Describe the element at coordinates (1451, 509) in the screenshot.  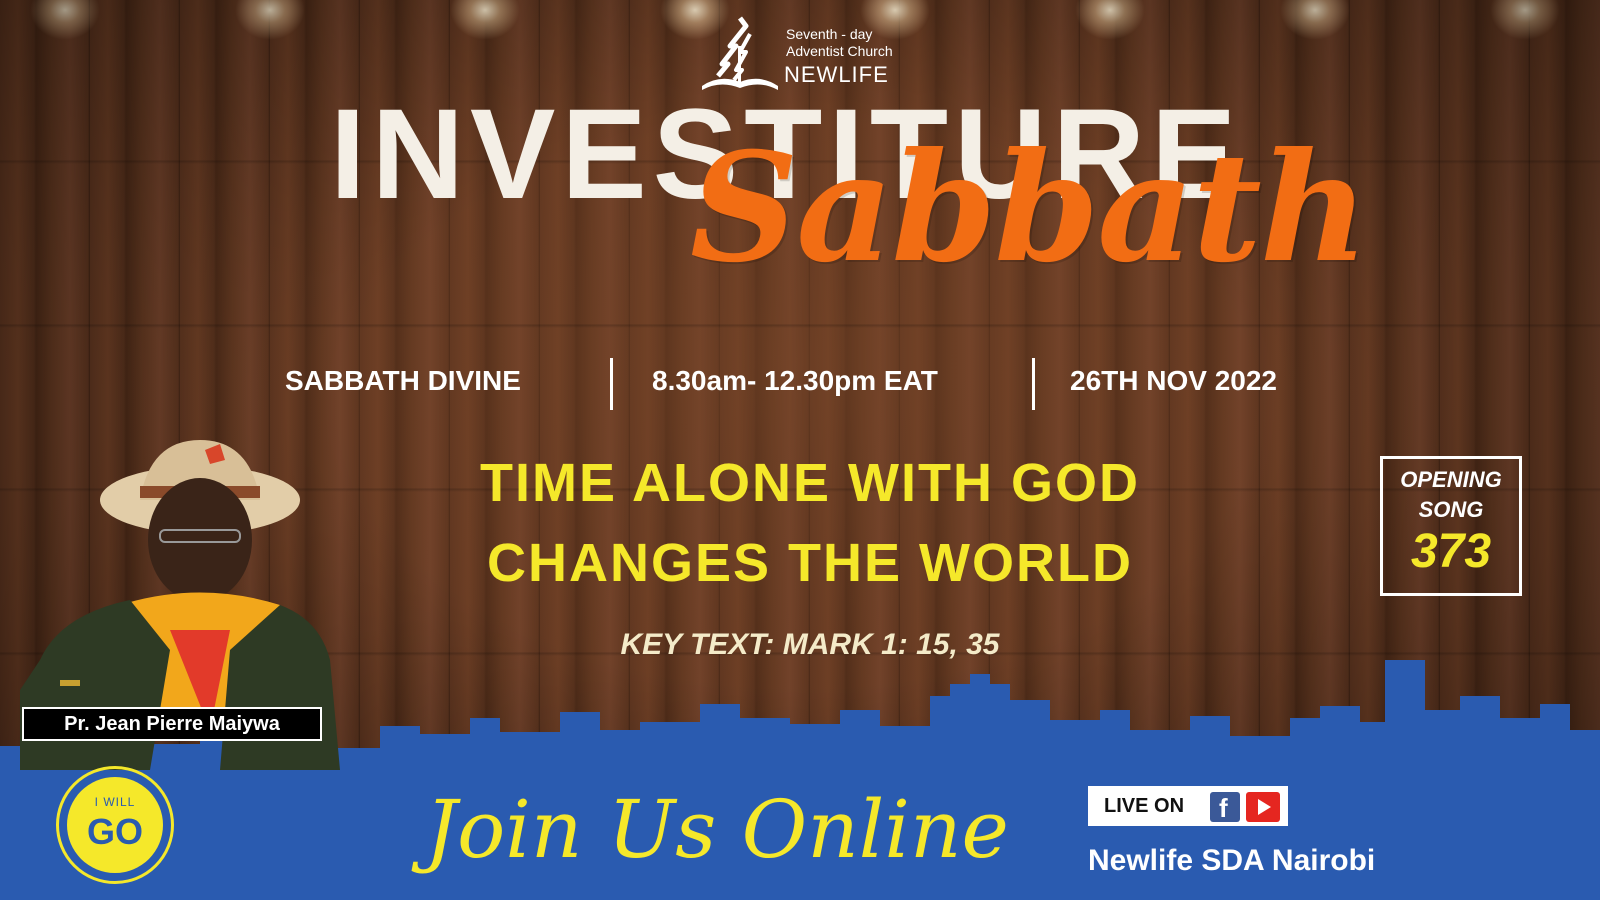
I see `opening-song-label-2: SONG` at that location.